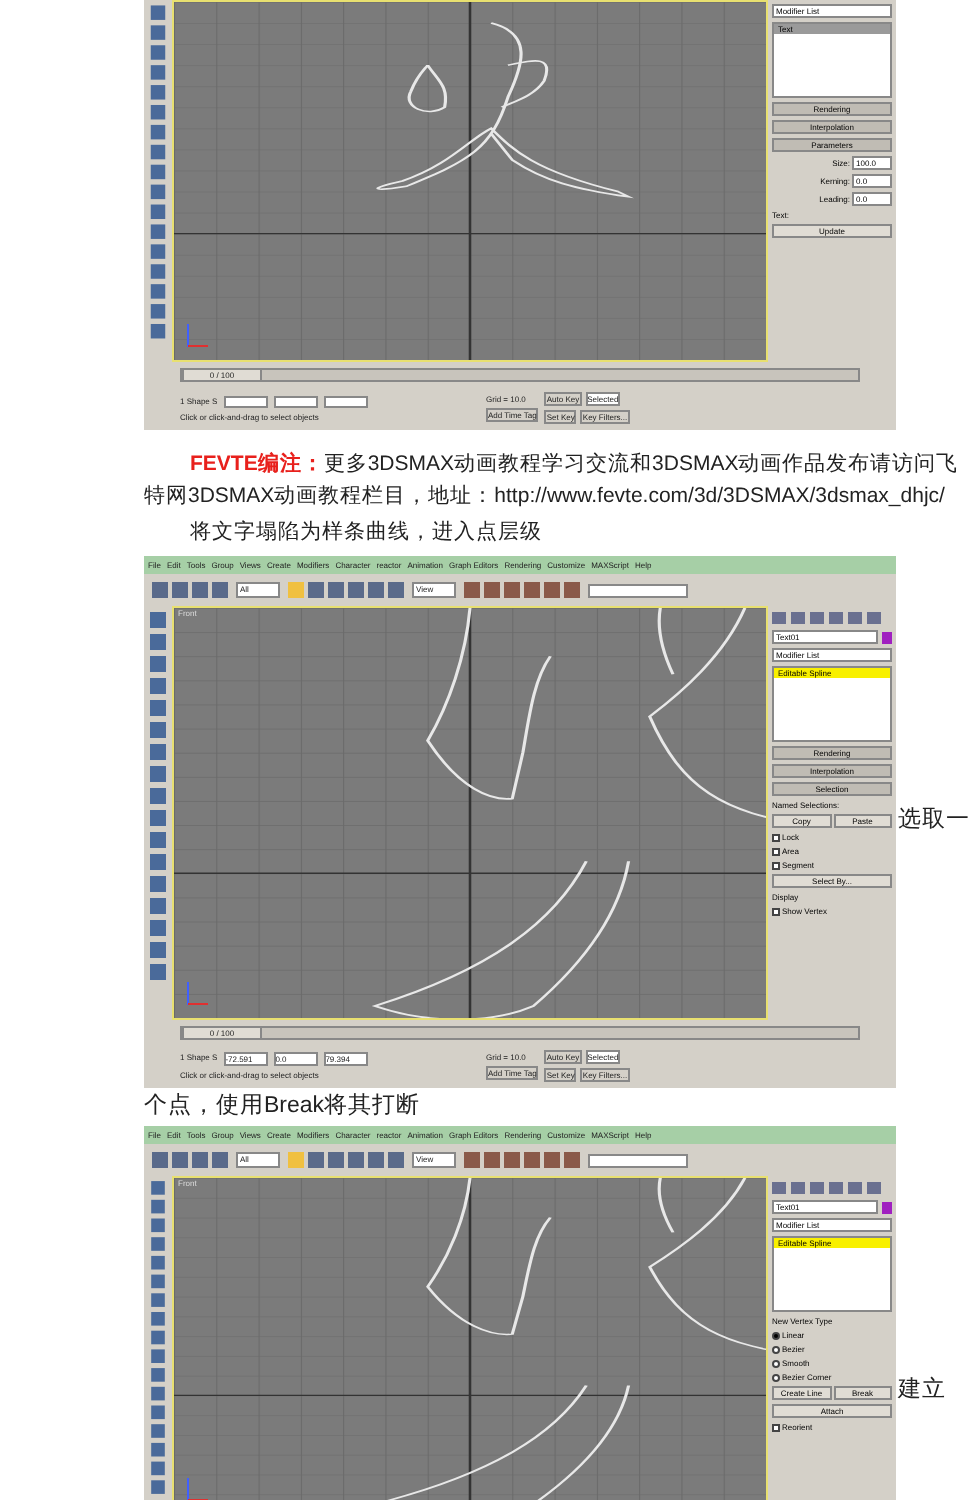  I want to click on step-text: 建立, so click(922, 1390).